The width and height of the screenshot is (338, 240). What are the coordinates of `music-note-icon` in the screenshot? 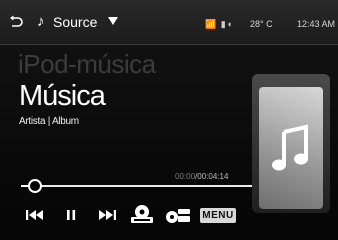 It's located at (290, 147).